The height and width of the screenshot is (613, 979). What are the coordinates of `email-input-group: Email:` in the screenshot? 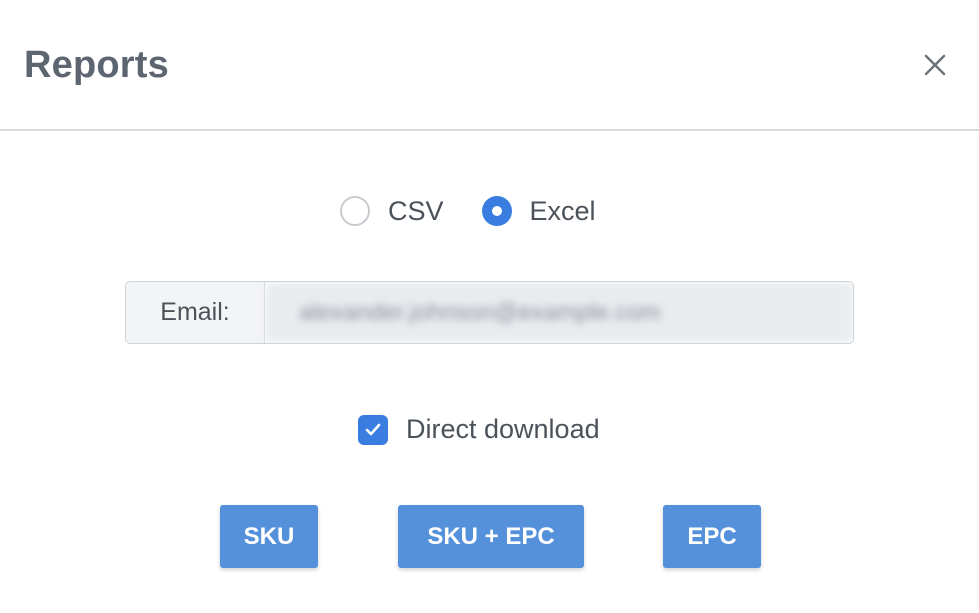 It's located at (489, 312).